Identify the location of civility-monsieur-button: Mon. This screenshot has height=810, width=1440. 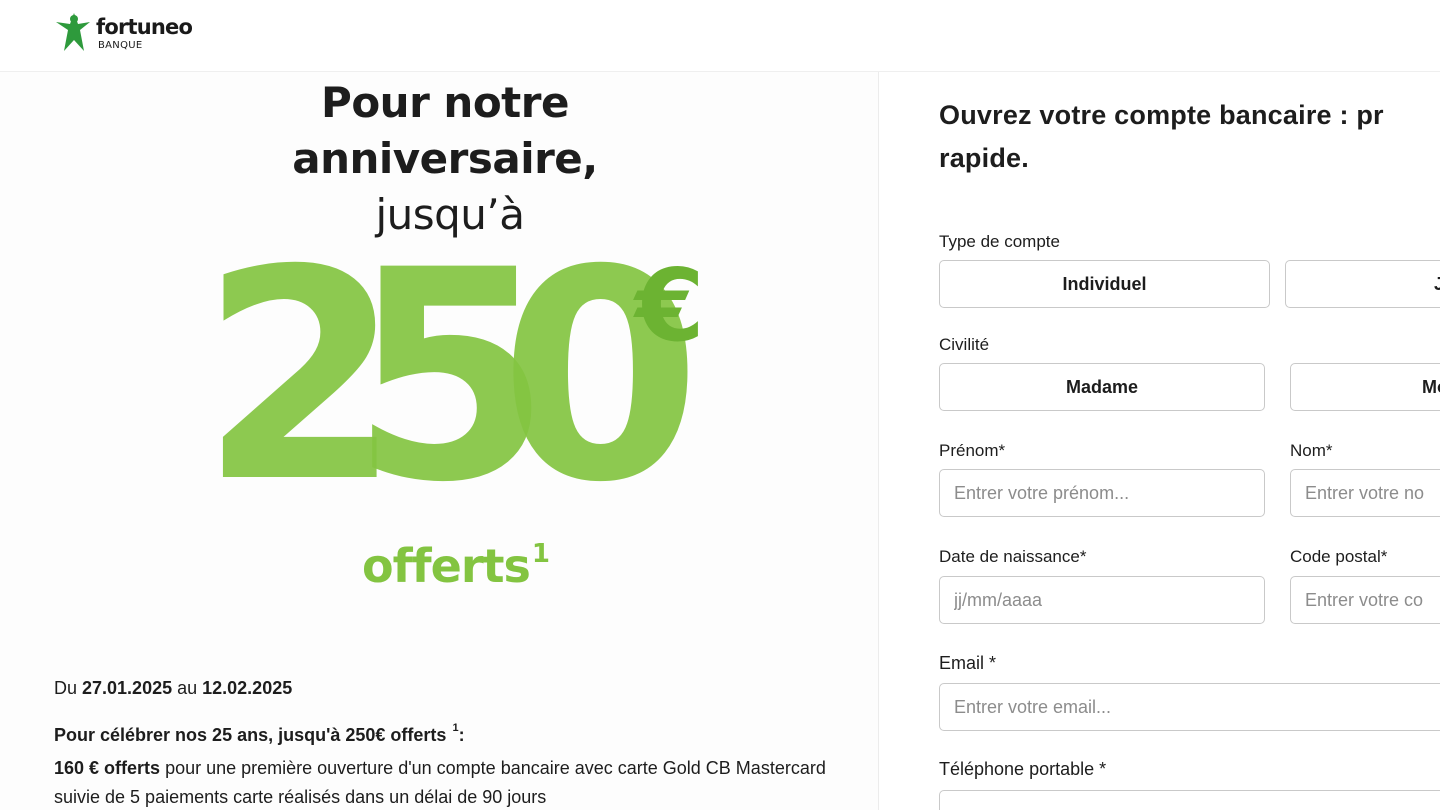
(1365, 387).